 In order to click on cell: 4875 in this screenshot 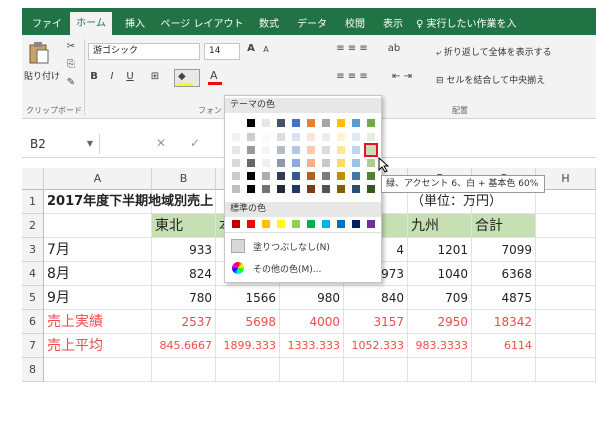, I will do `click(504, 298)`.